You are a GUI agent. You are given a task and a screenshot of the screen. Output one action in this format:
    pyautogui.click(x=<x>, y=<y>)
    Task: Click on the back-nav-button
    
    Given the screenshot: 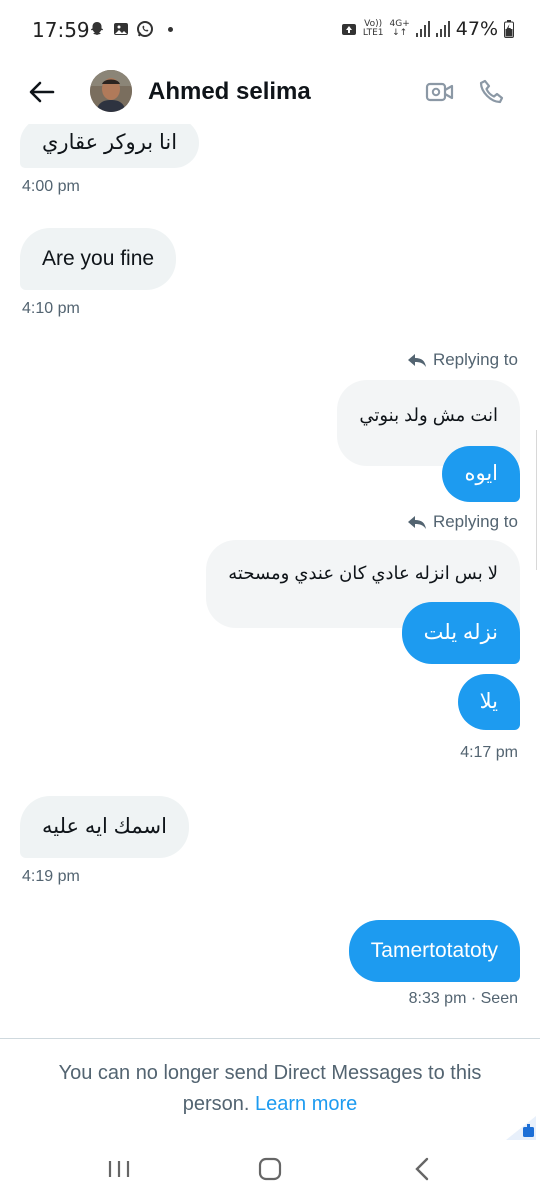 What is the action you would take?
    pyautogui.click(x=422, y=1169)
    